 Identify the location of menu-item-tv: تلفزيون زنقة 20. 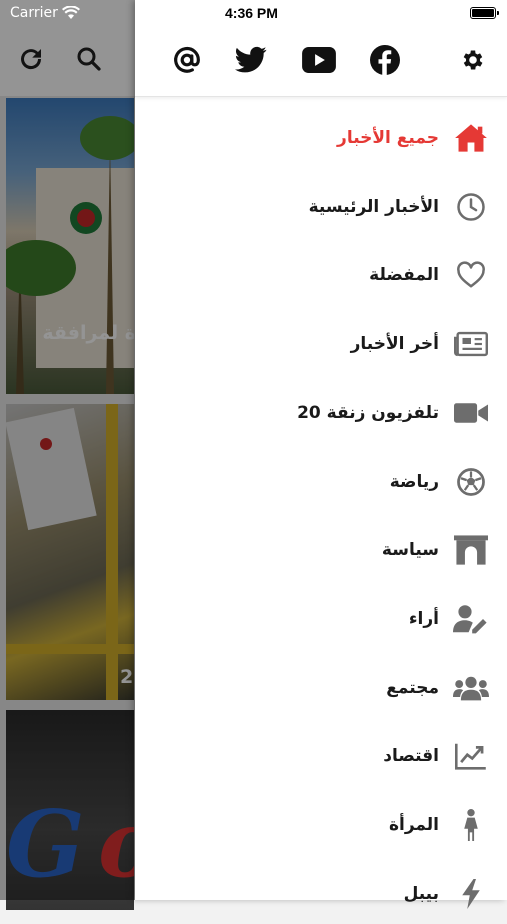
(321, 413).